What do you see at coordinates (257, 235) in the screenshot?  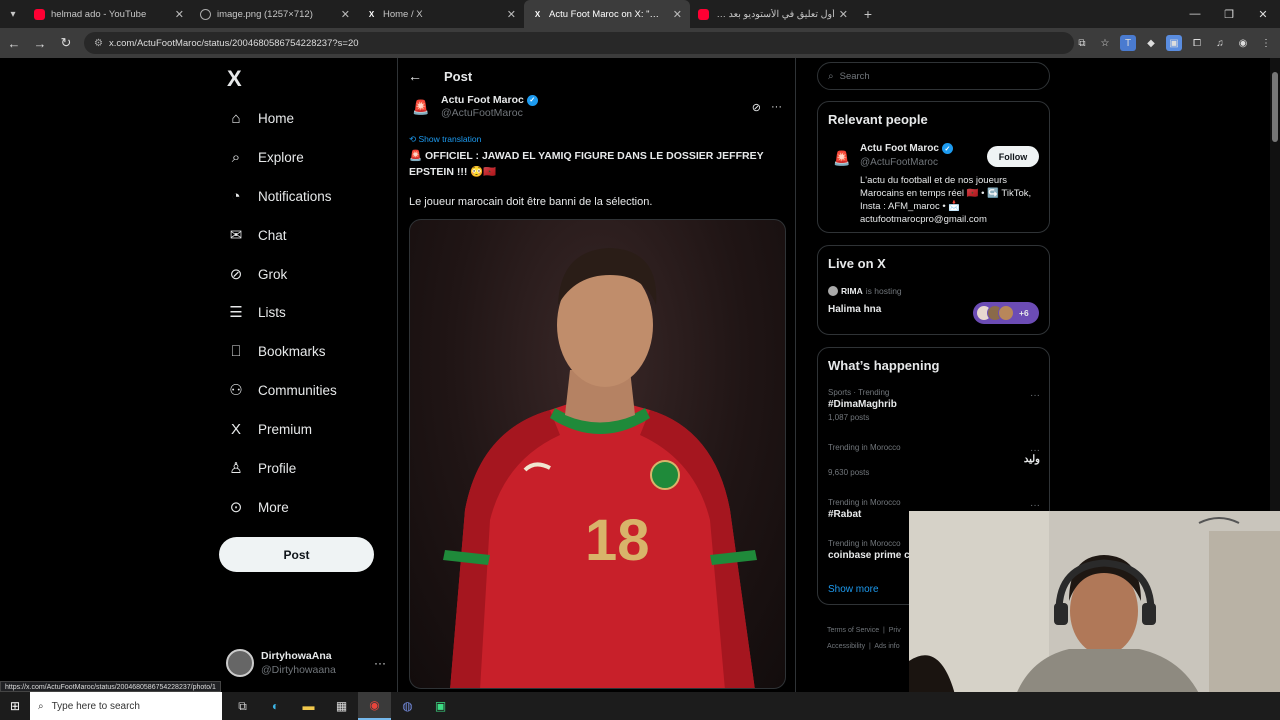 I see `nav-item-chat: ✉ Chat` at bounding box center [257, 235].